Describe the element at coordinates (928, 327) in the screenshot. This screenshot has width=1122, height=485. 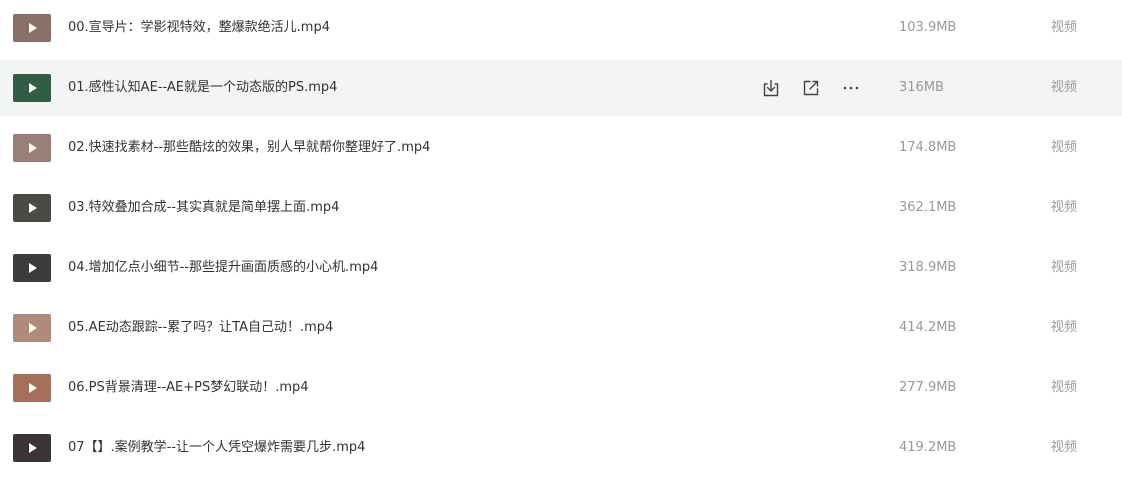
I see `file-size: 414.2MB` at that location.